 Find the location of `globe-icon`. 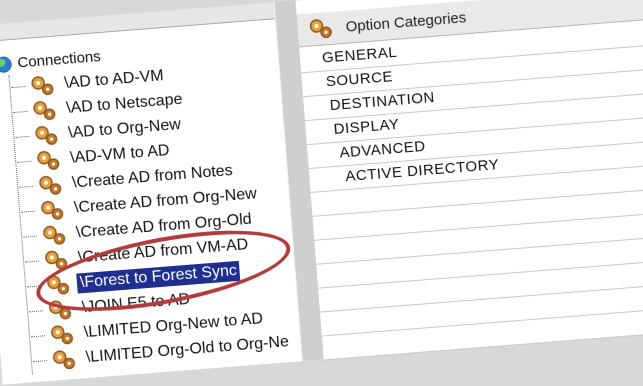

globe-icon is located at coordinates (6, 64).